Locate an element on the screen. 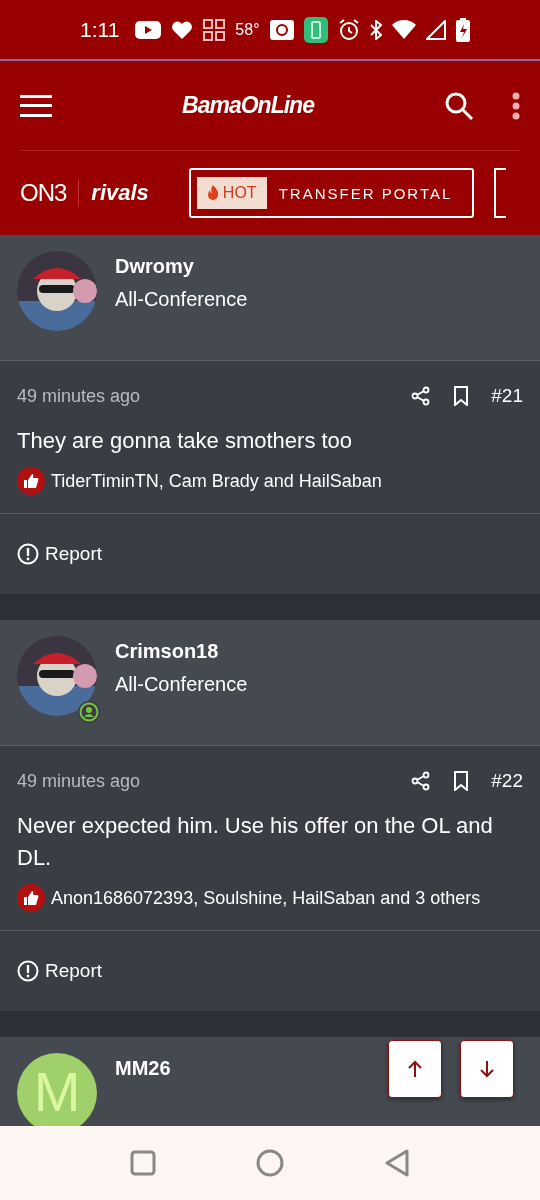 Image resolution: width=540 pixels, height=1200 pixels. more-icon is located at coordinates (516, 105).